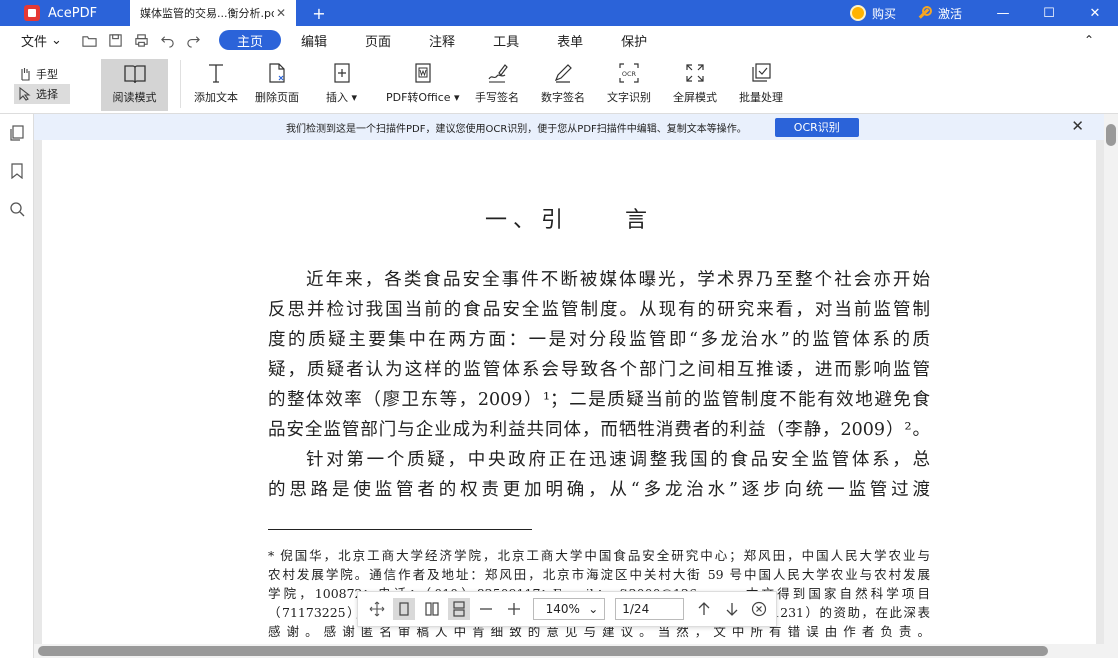 The width and height of the screenshot is (1118, 658). What do you see at coordinates (342, 97) in the screenshot?
I see `insert-page-label: 插入 ▾` at bounding box center [342, 97].